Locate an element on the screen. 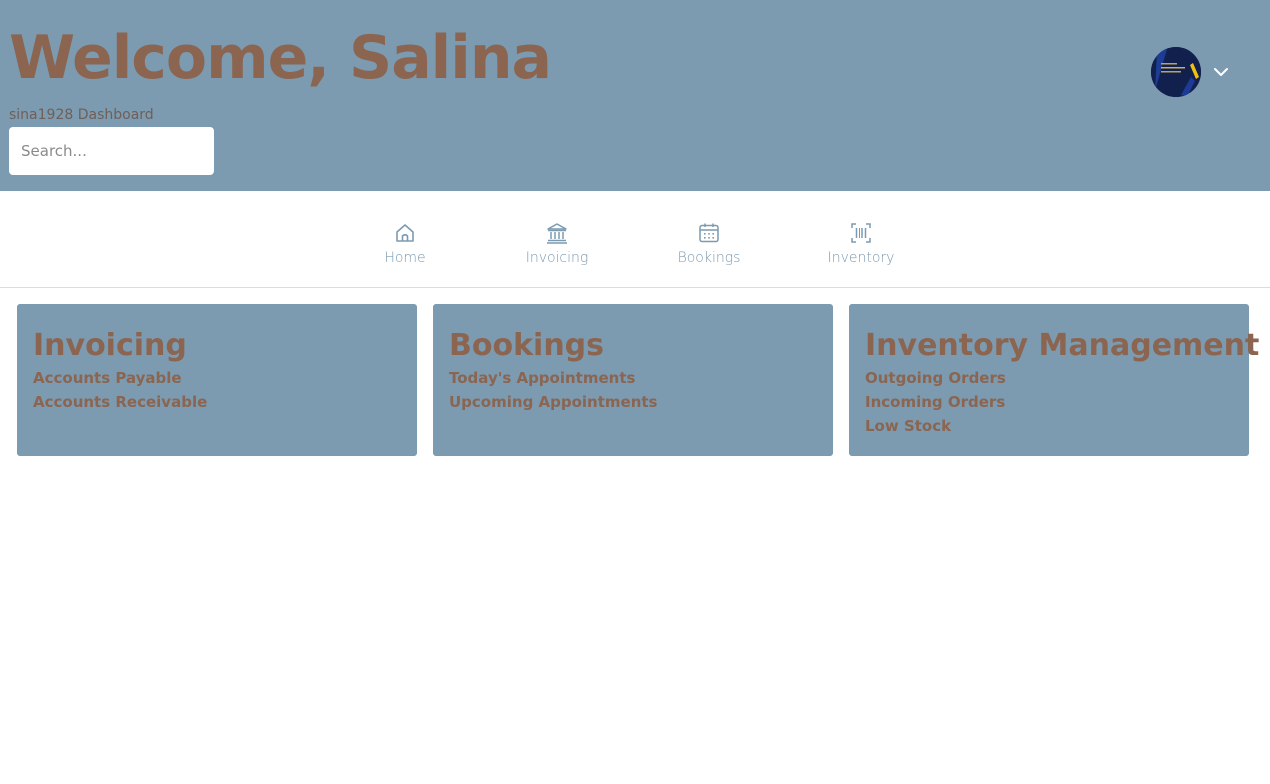 Image resolution: width=1270 pixels, height=784 pixels. search-input is located at coordinates (111, 151).